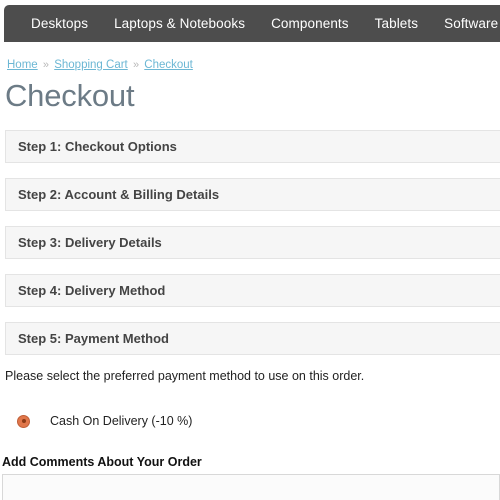 Image resolution: width=500 pixels, height=500 pixels. What do you see at coordinates (310, 23) in the screenshot?
I see `nav-item-components: Components` at bounding box center [310, 23].